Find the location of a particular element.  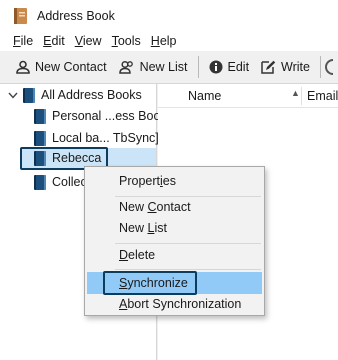

address-book-app-icon is located at coordinates (20, 15).